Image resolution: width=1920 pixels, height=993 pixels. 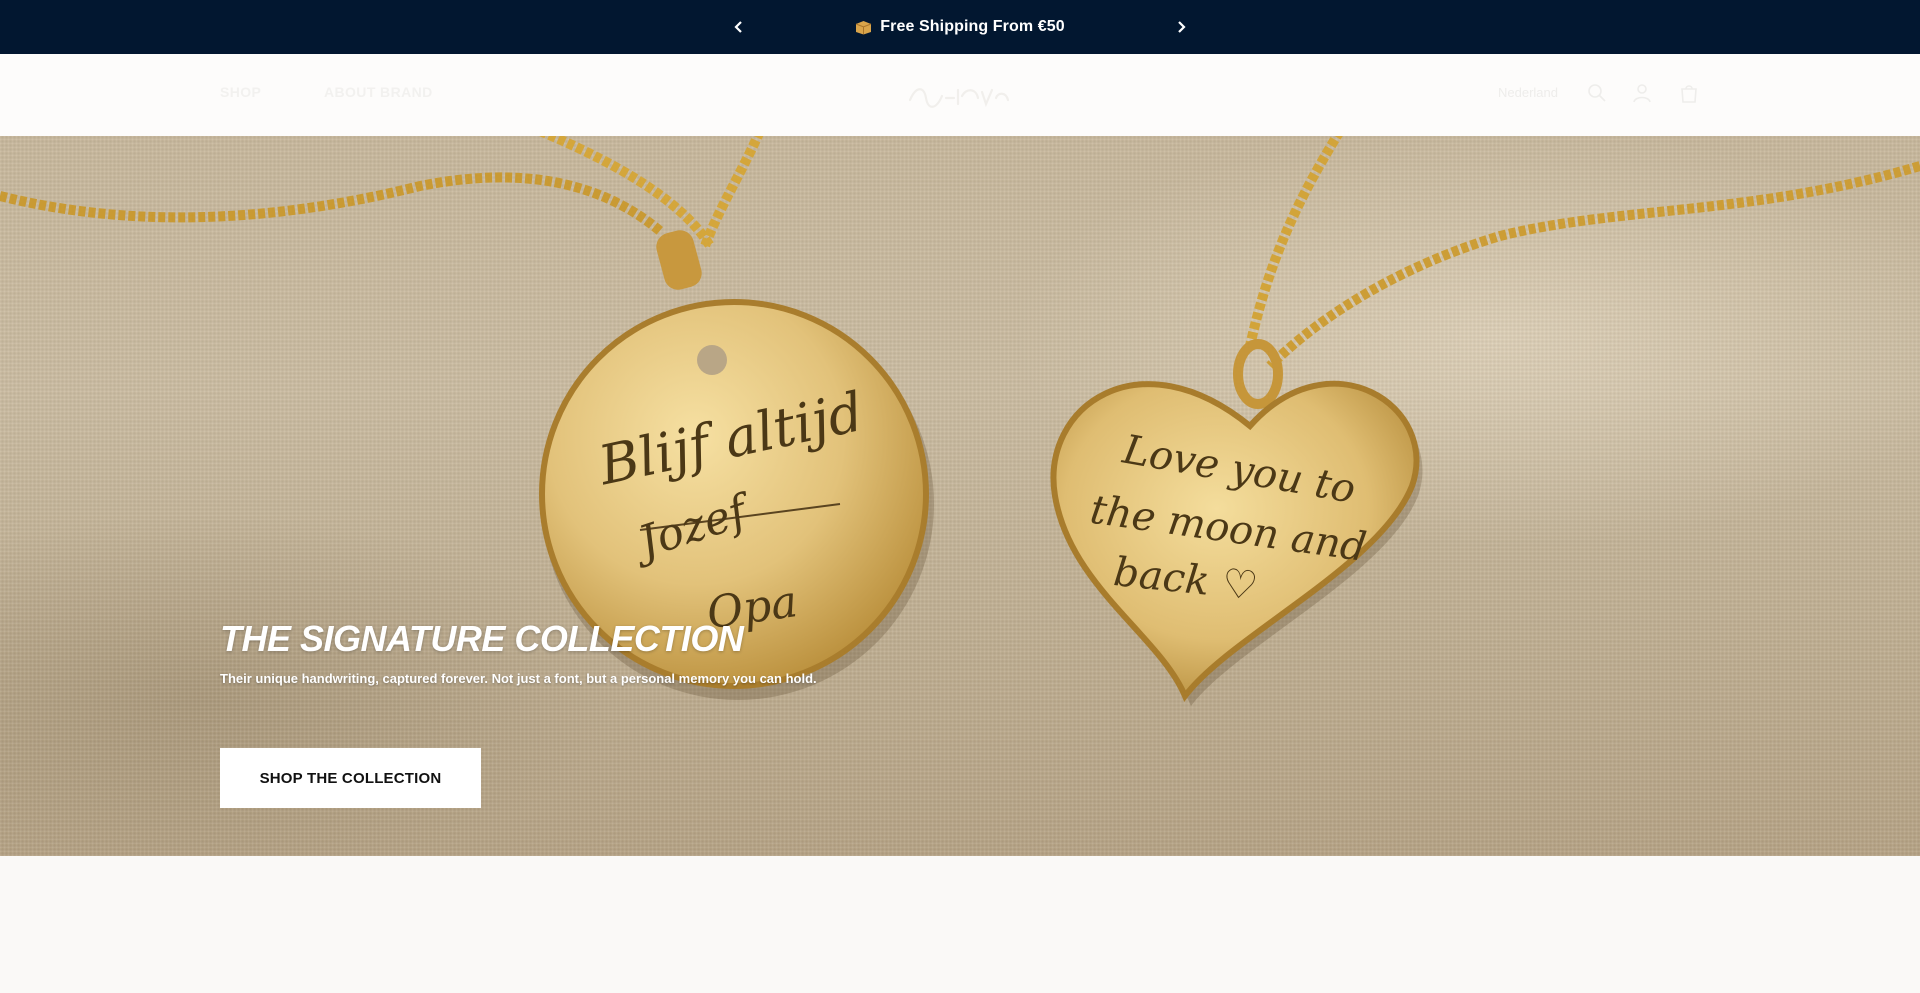 What do you see at coordinates (240, 92) in the screenshot?
I see `nav-shop-link: Shop` at bounding box center [240, 92].